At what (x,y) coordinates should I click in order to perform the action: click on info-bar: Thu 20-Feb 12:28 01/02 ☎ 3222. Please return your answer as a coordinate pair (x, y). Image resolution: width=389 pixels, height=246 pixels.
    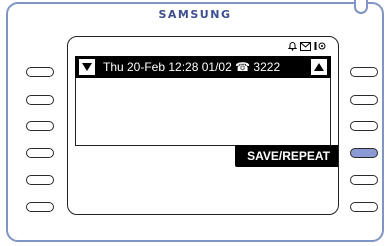
    Looking at the image, I should click on (203, 67).